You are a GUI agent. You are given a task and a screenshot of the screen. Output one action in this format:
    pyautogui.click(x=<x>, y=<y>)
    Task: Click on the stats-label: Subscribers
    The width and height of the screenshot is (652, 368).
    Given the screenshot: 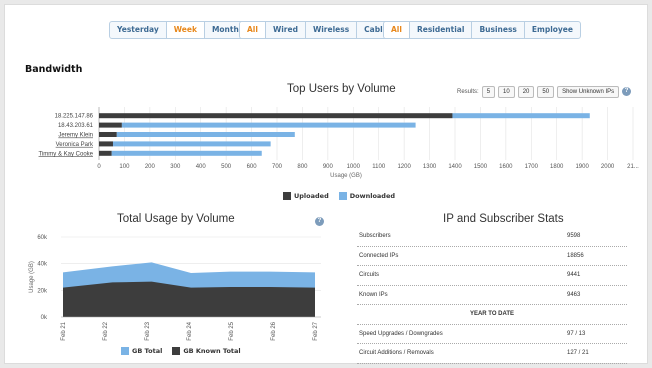 What is the action you would take?
    pyautogui.click(x=375, y=236)
    